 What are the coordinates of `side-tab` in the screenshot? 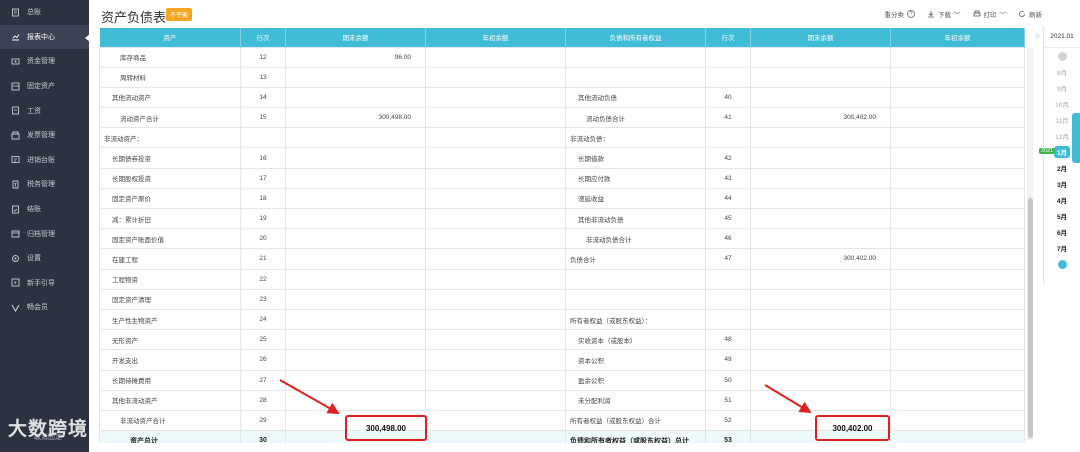 It's located at (1076, 138).